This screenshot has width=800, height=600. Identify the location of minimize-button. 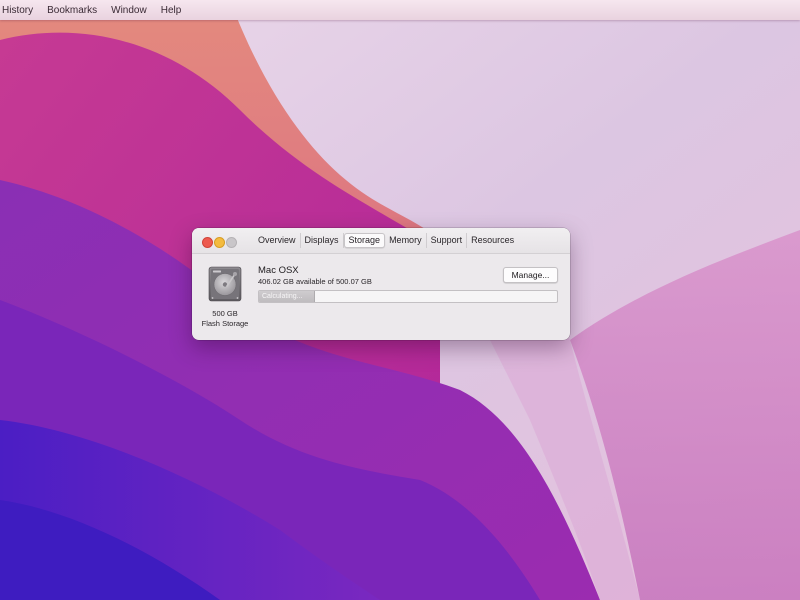
(219, 242).